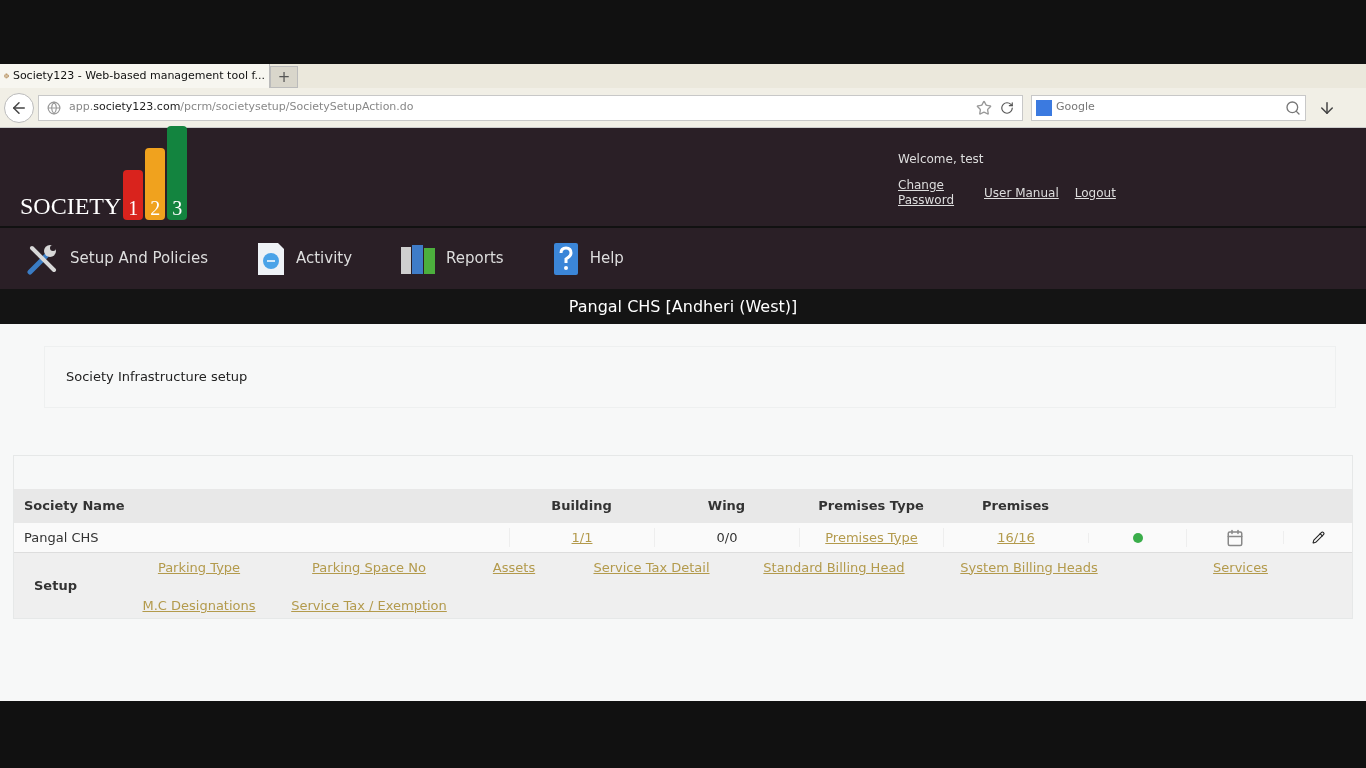 The height and width of the screenshot is (768, 1366). Describe the element at coordinates (1235, 537) in the screenshot. I see `calendar-icon` at that location.